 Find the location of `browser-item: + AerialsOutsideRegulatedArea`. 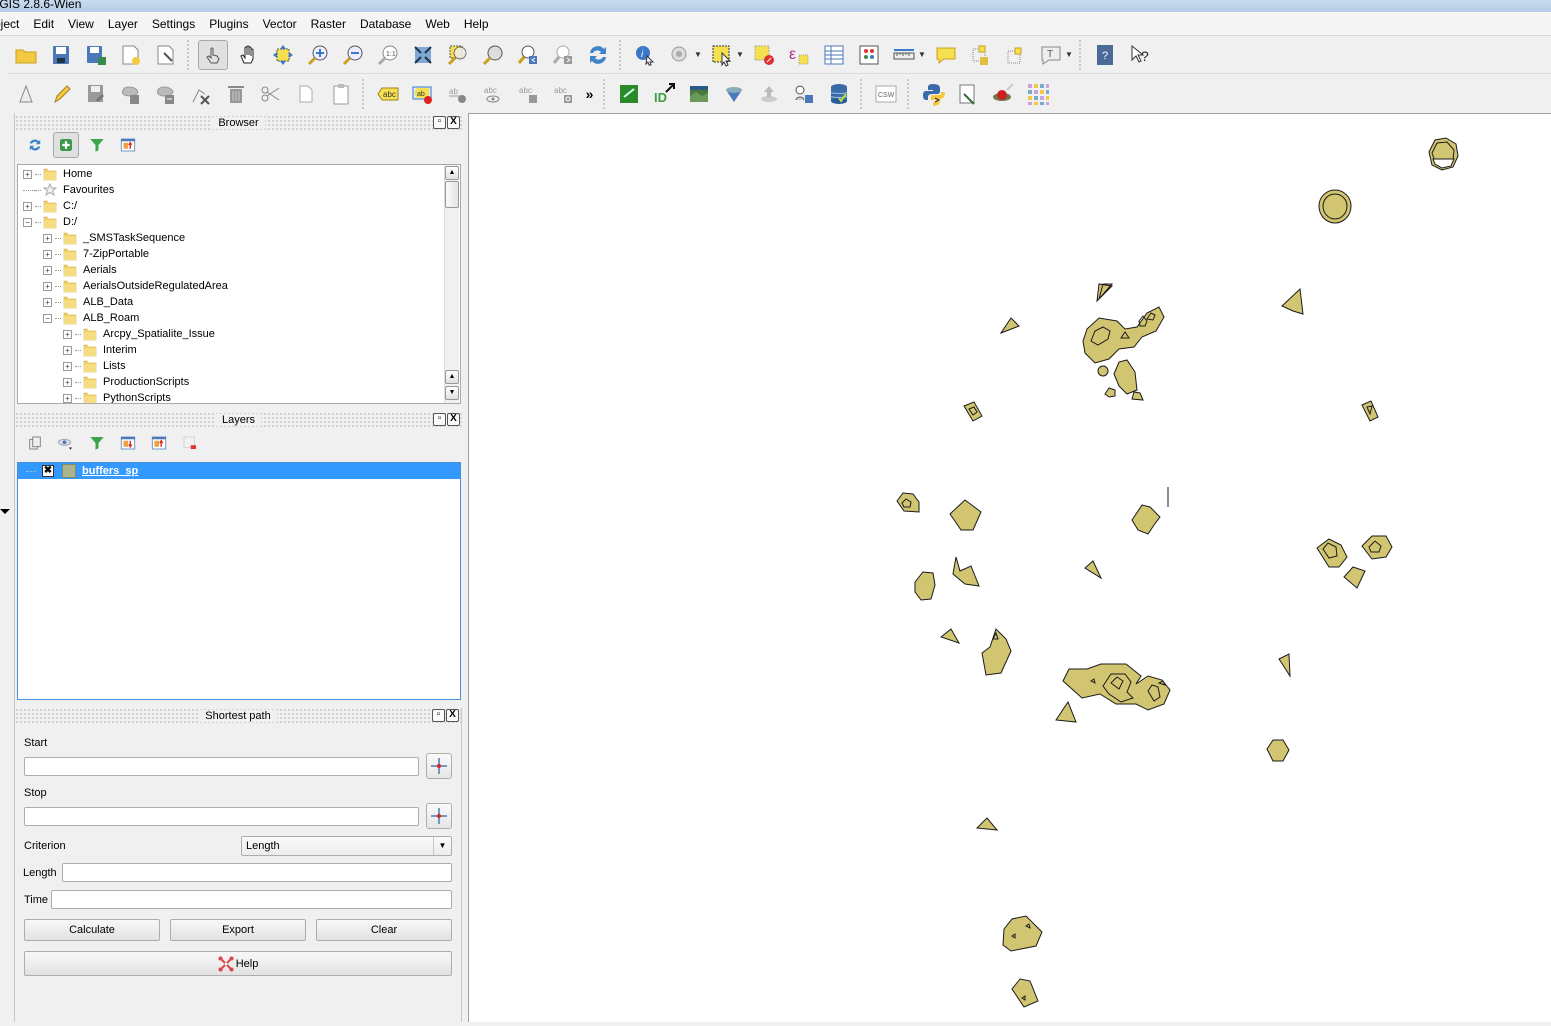

browser-item: + AerialsOutsideRegulatedArea is located at coordinates (135, 286).